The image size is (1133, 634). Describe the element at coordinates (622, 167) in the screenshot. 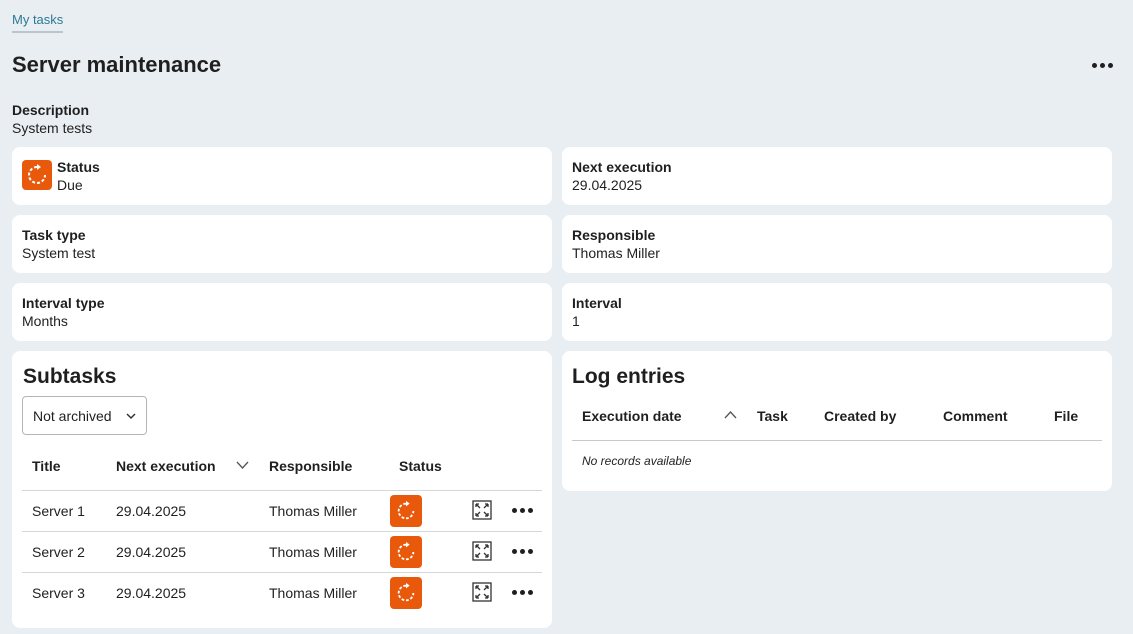

I see `next-execution-label: Next execution` at that location.